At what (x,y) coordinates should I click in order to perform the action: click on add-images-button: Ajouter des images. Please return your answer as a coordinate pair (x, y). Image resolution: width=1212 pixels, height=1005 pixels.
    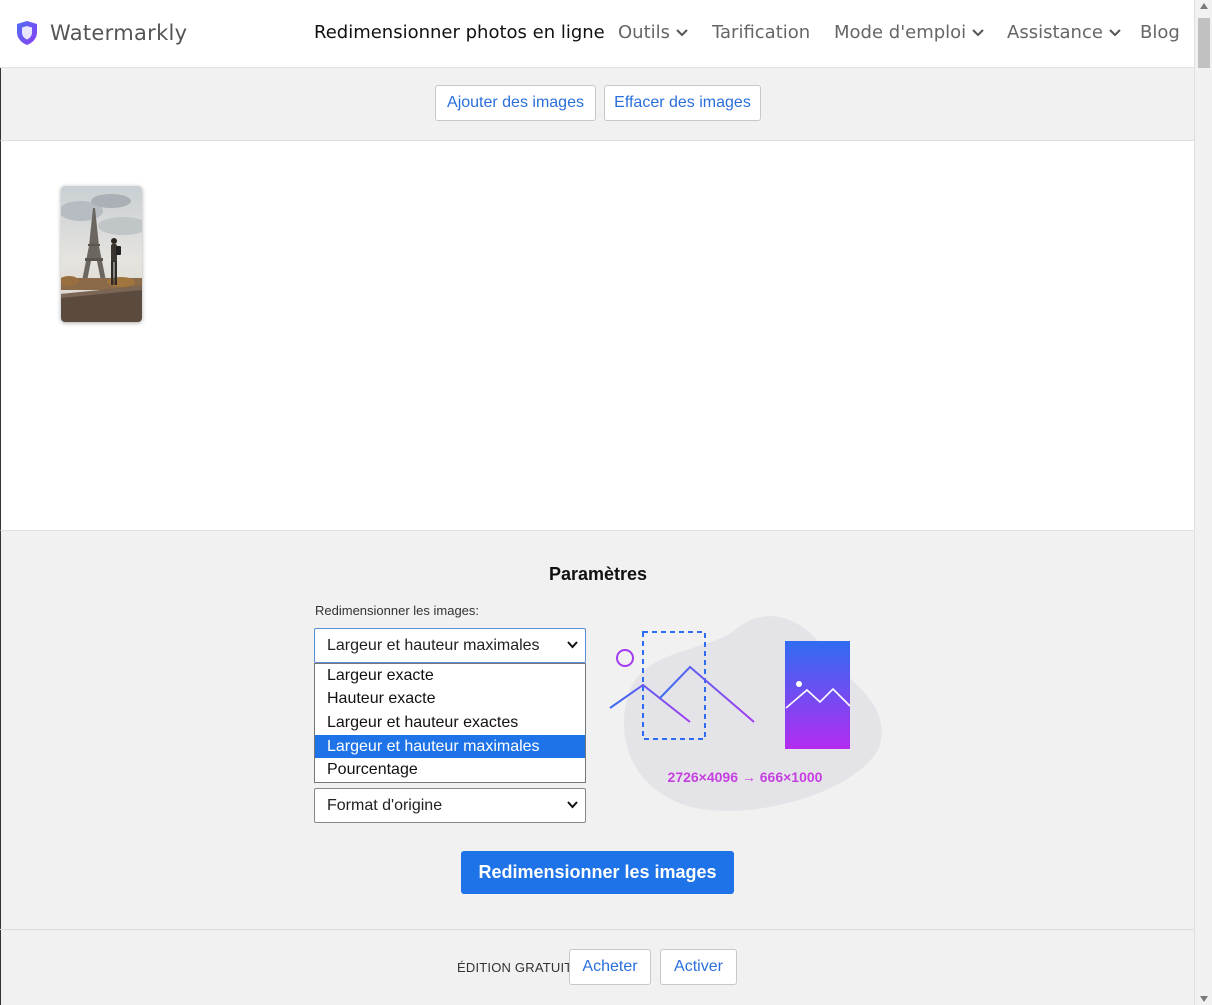
    Looking at the image, I should click on (515, 103).